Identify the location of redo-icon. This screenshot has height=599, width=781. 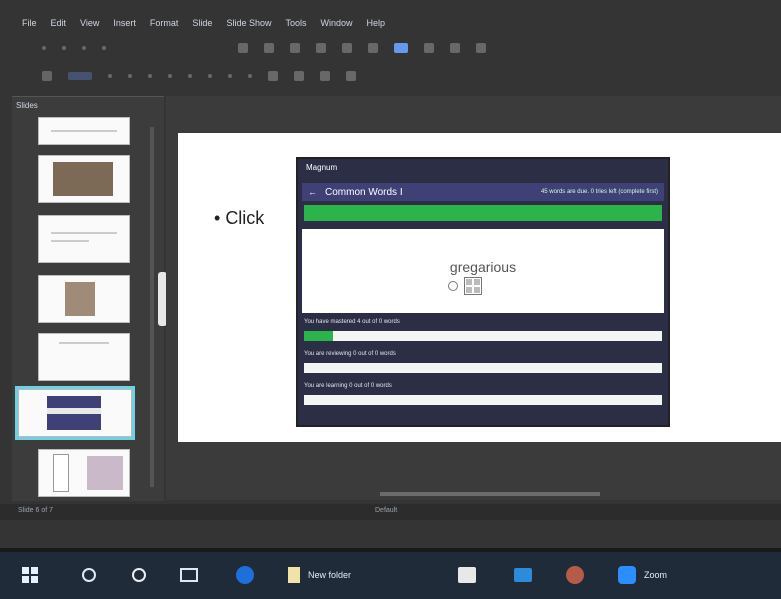
(321, 48).